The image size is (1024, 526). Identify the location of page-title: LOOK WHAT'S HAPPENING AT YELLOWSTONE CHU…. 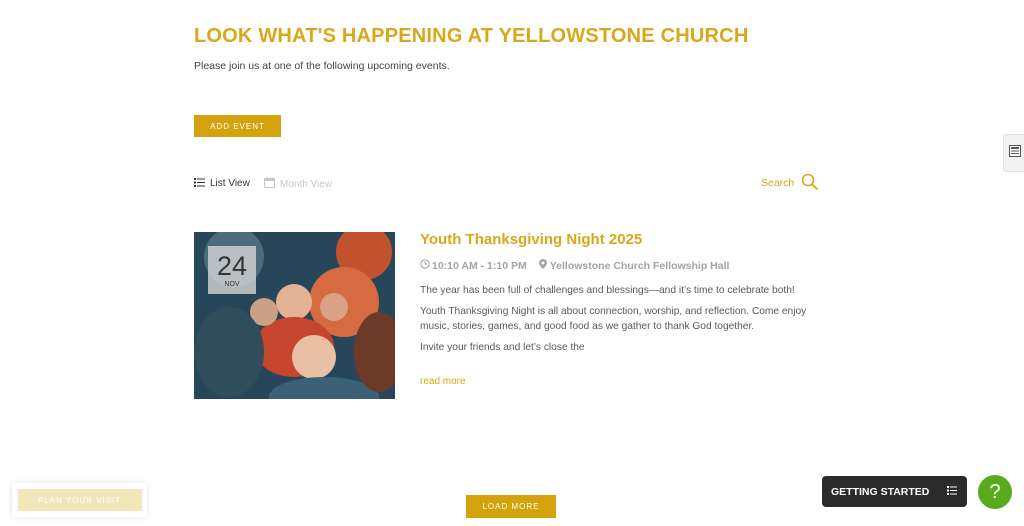
(471, 36).